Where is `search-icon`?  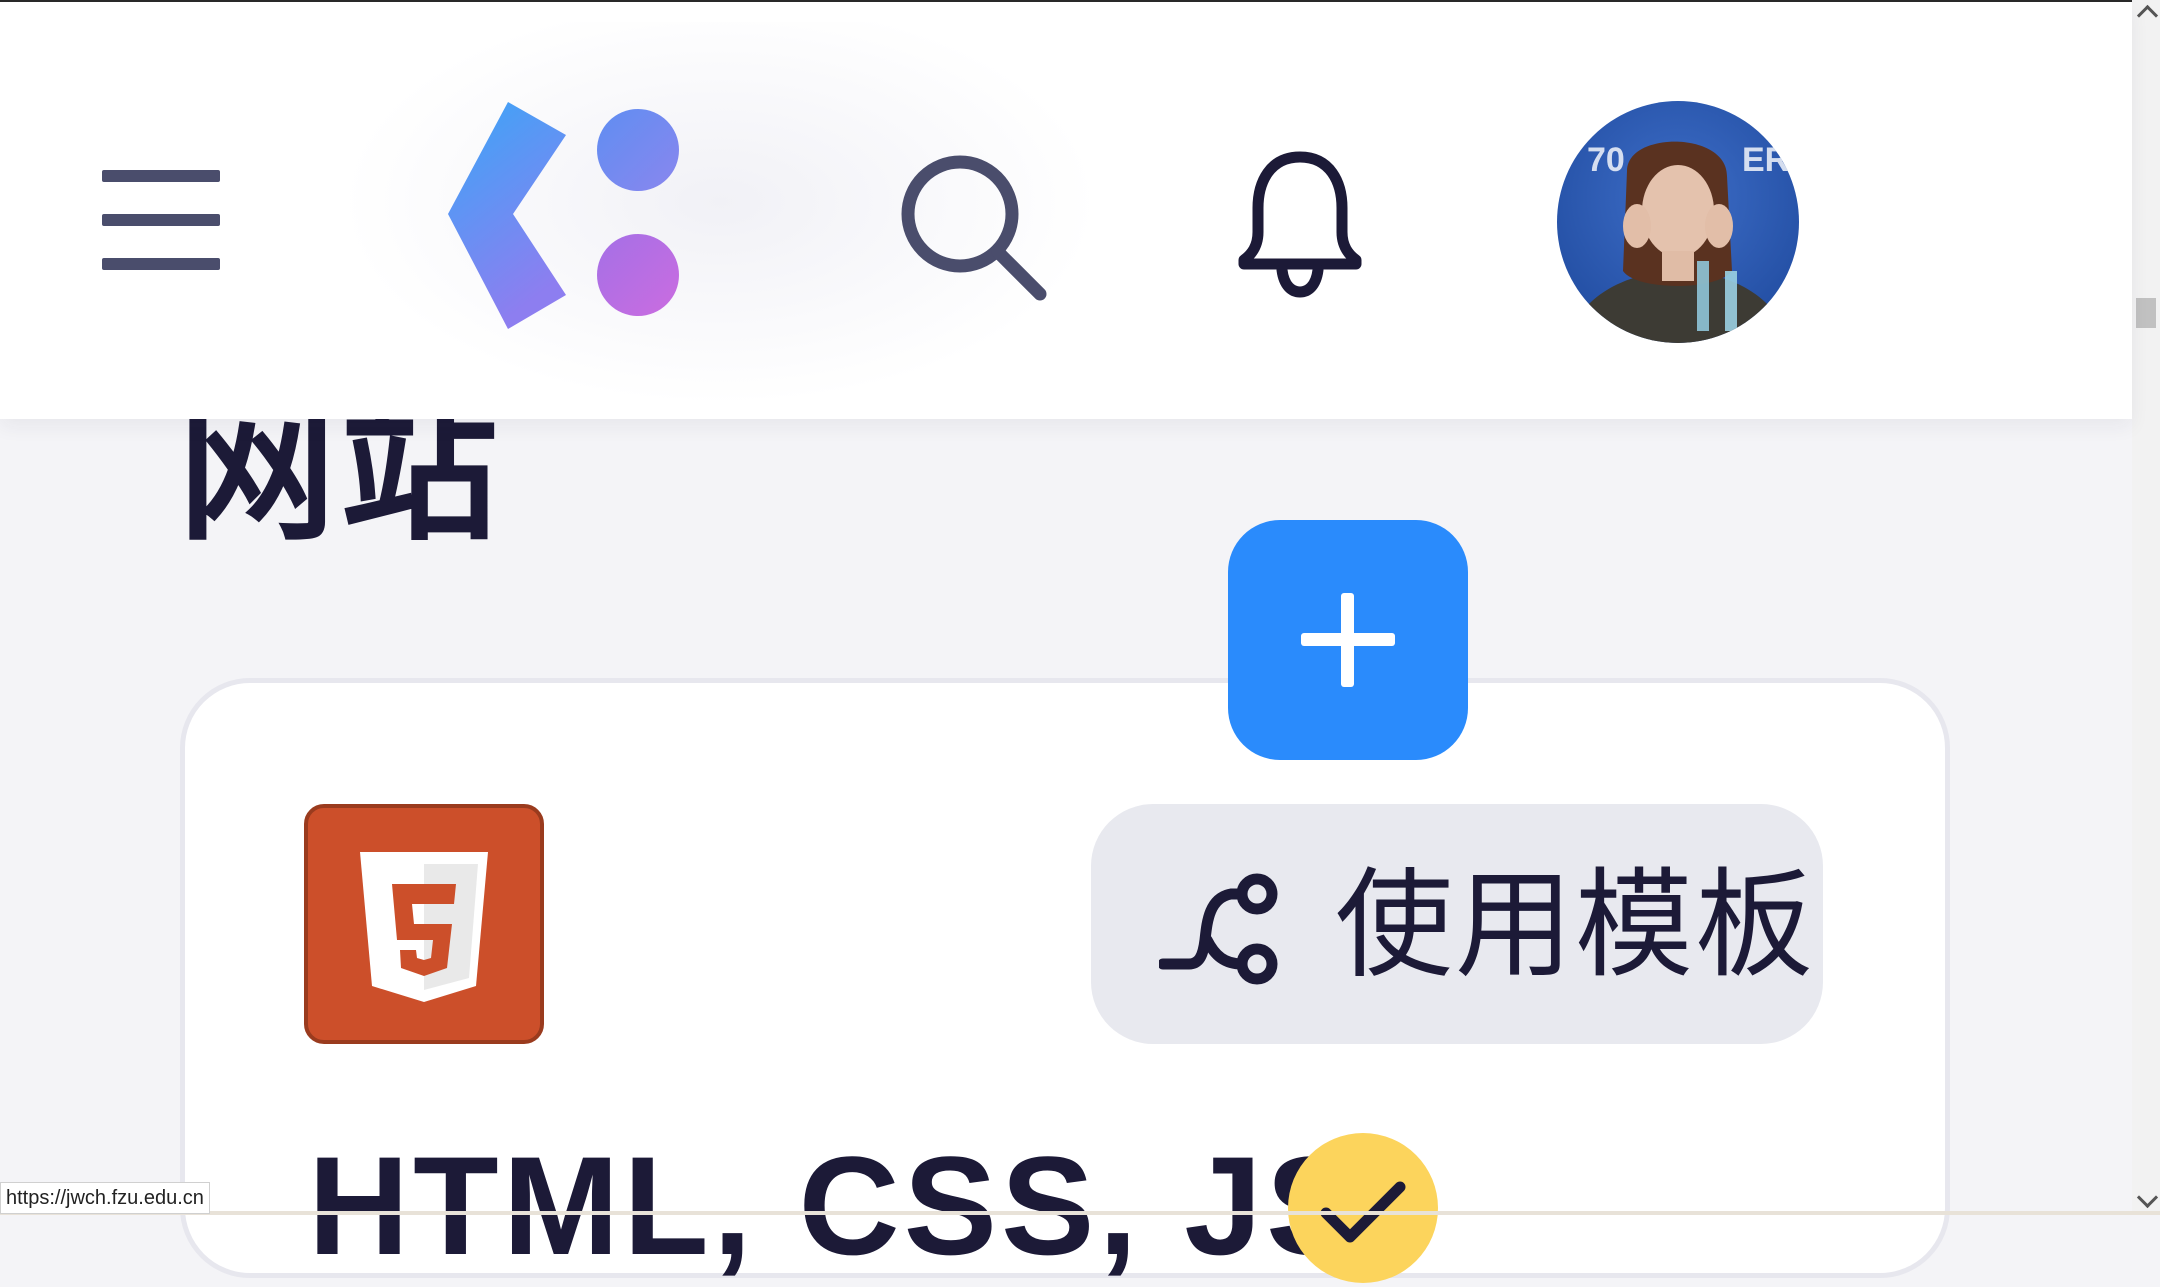
search-icon is located at coordinates (973, 227).